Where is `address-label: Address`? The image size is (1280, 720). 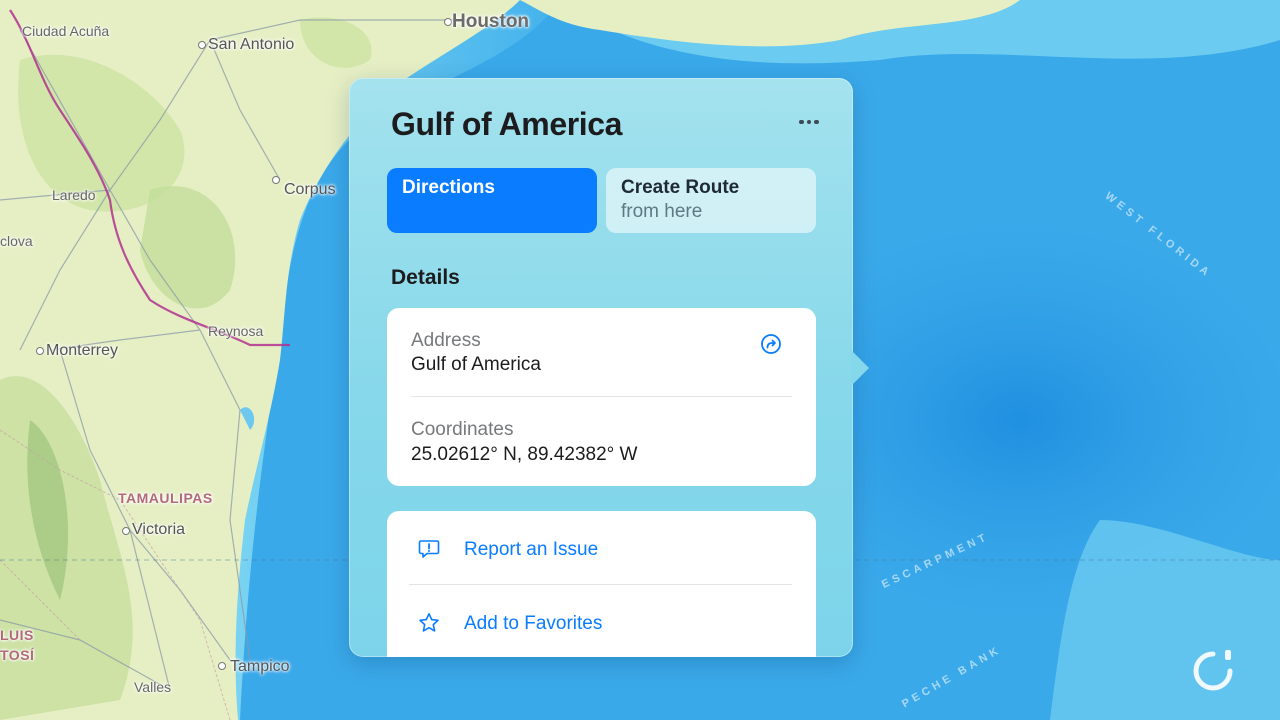 address-label: Address is located at coordinates (446, 340).